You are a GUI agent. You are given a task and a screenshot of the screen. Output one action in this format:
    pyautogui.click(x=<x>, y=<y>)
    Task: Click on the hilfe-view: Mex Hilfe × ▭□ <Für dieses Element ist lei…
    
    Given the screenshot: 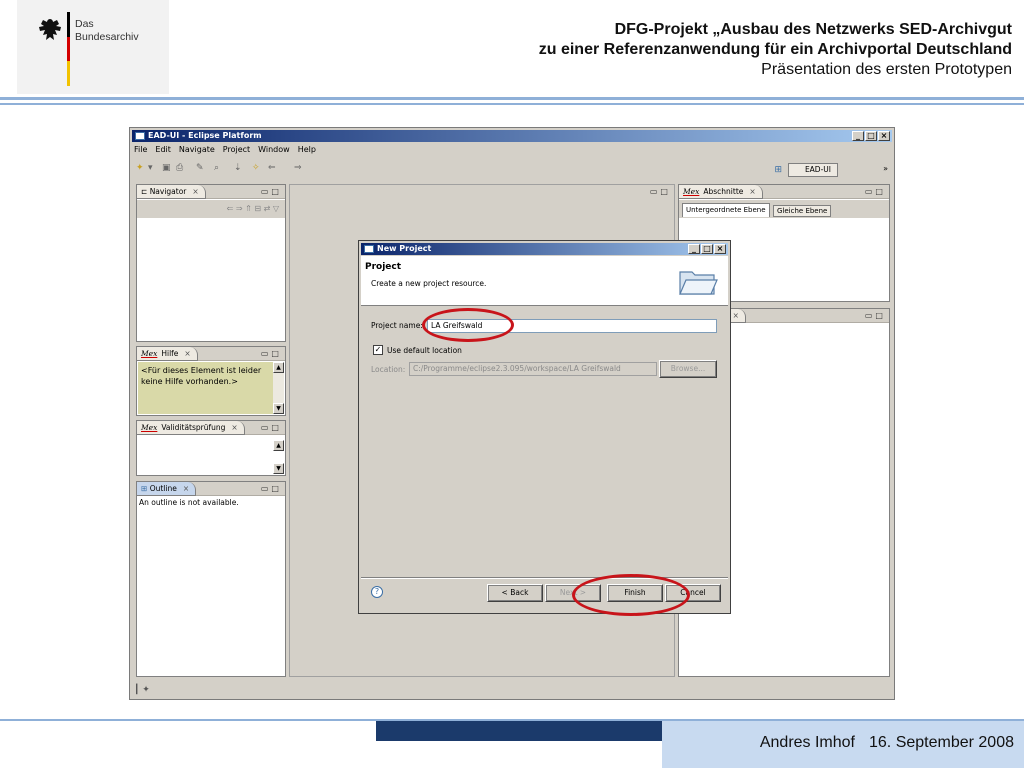 What is the action you would take?
    pyautogui.click(x=211, y=381)
    